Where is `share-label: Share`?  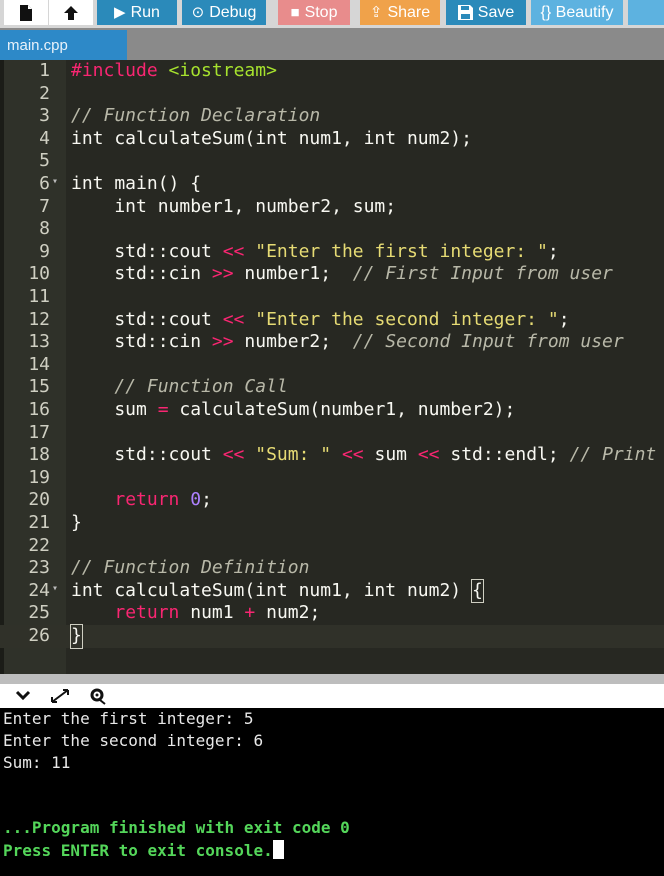
share-label: Share is located at coordinates (409, 12).